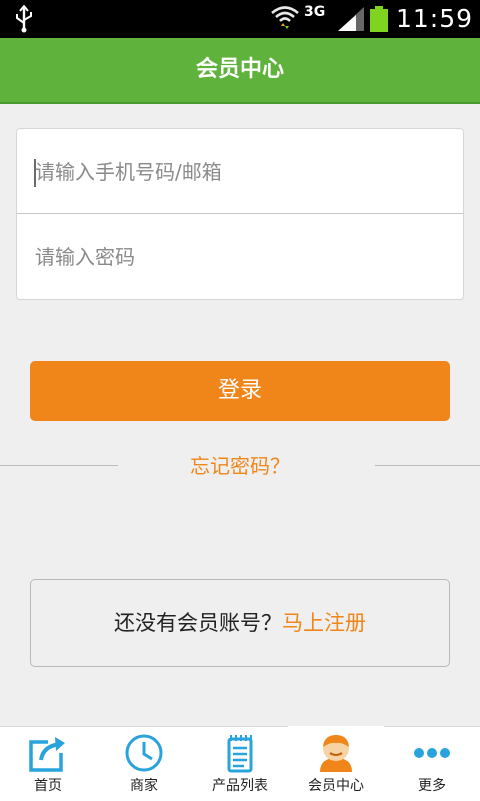  I want to click on nav-label: 商家, so click(144, 786).